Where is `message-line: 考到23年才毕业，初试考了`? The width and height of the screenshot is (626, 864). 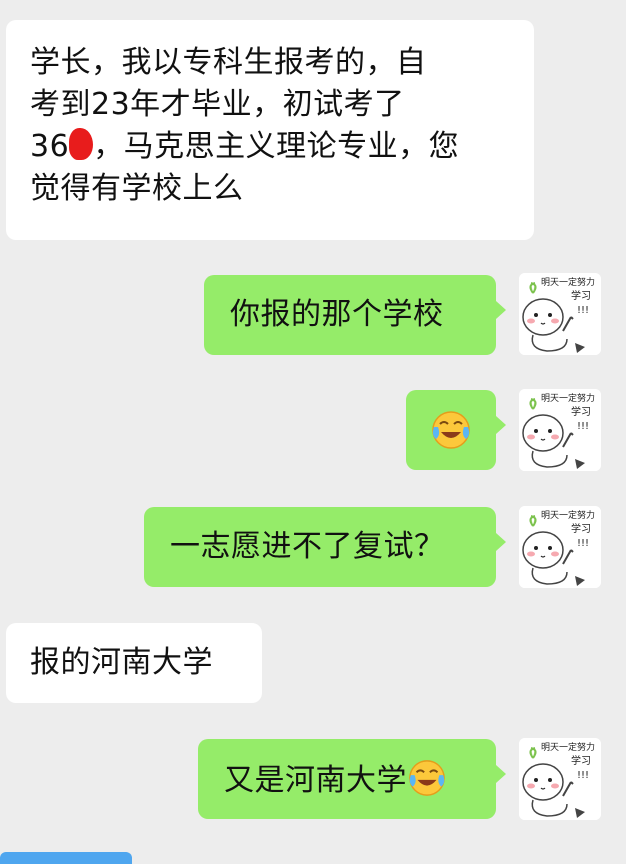 message-line: 考到23年才毕业，初试考了 is located at coordinates (217, 104).